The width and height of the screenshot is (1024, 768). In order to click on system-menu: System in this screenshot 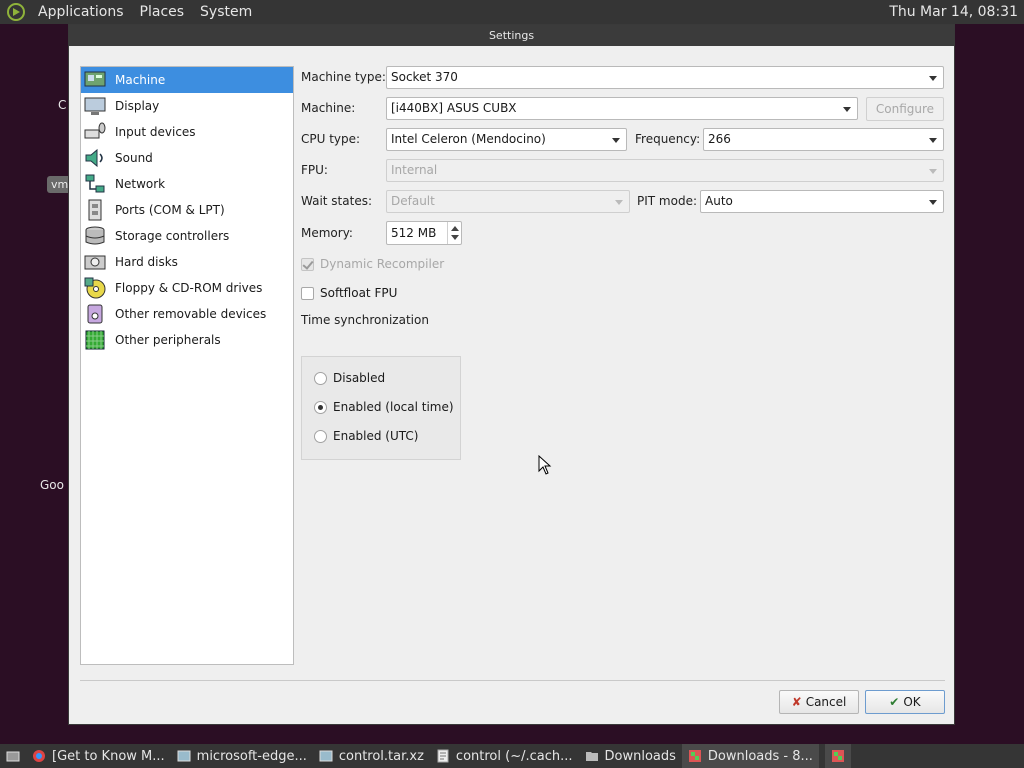, I will do `click(226, 12)`.